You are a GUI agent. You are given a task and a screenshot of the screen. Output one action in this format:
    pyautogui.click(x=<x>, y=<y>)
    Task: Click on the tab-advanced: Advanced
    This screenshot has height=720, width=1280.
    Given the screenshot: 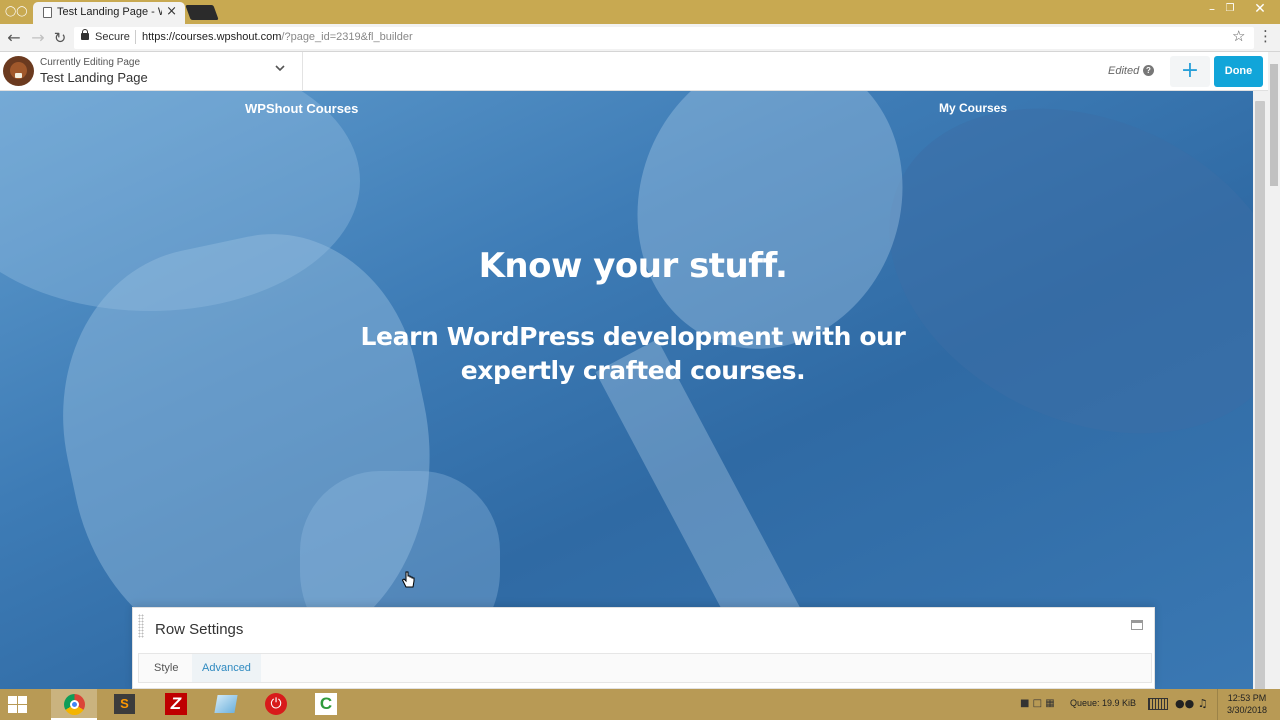 What is the action you would take?
    pyautogui.click(x=226, y=668)
    